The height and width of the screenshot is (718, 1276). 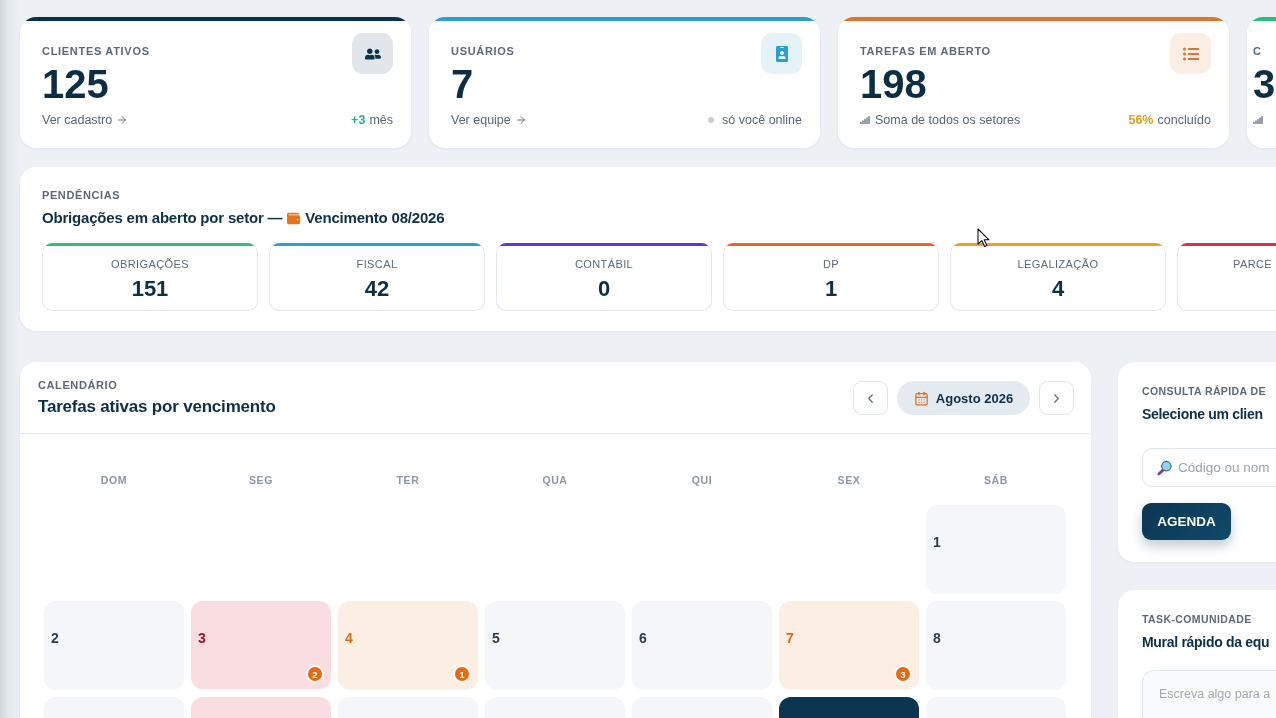 I want to click on day-number: 5, so click(x=496, y=638).